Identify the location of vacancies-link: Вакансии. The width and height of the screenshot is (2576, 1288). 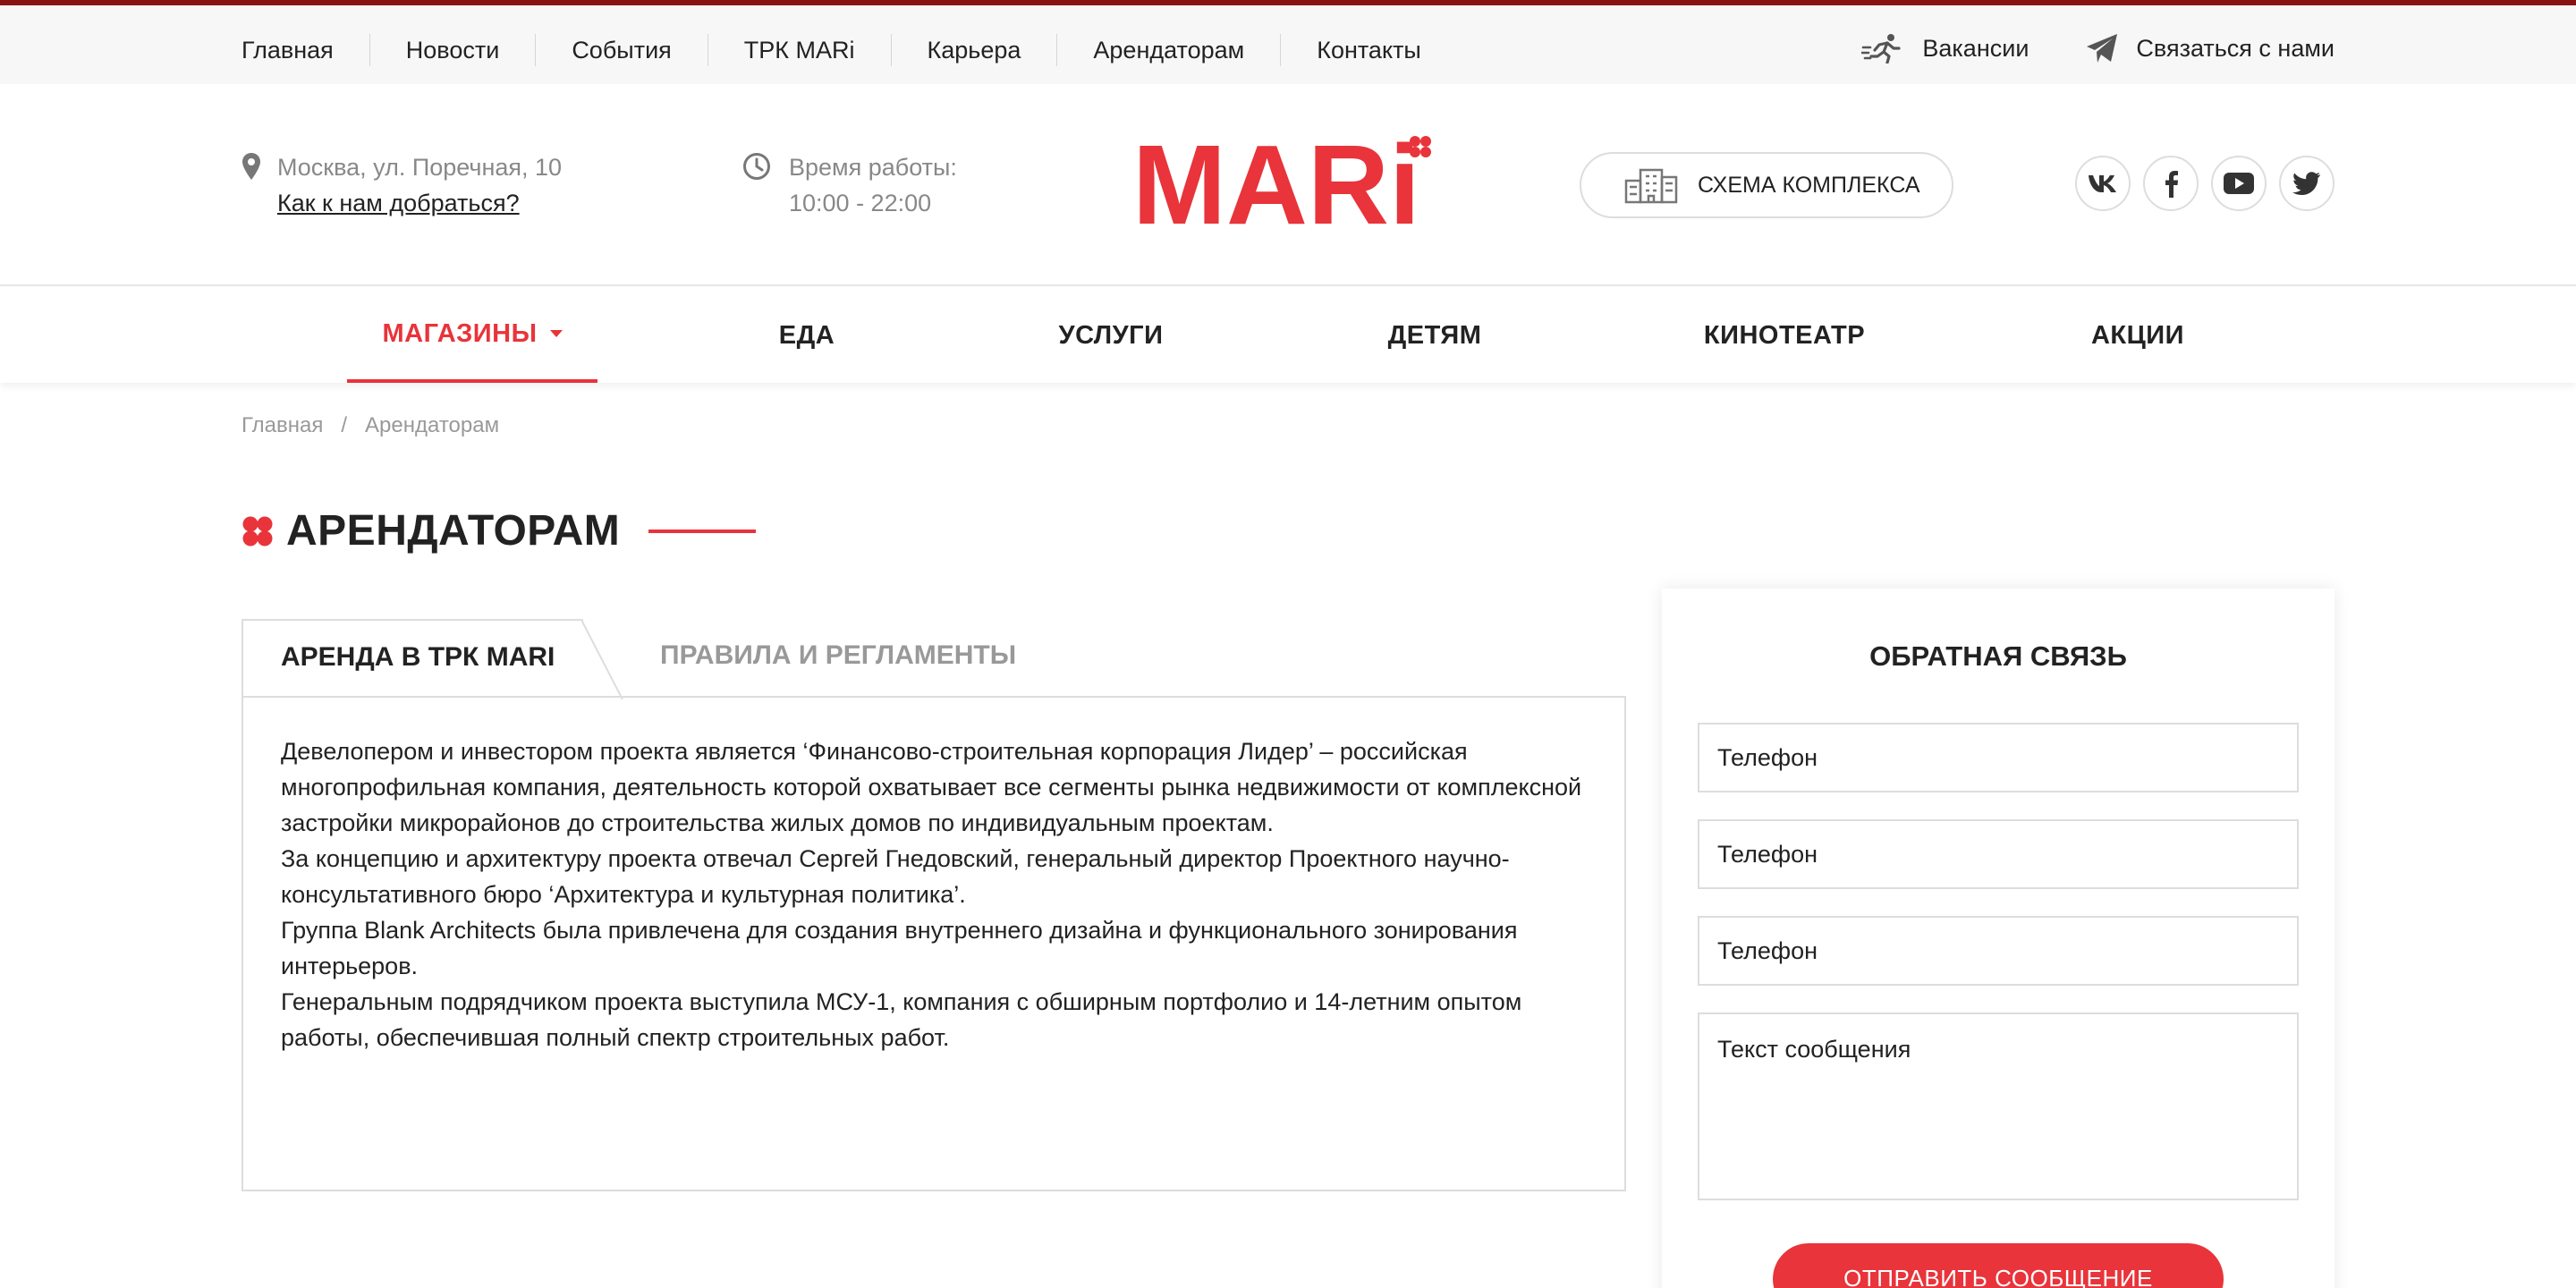
(1945, 48).